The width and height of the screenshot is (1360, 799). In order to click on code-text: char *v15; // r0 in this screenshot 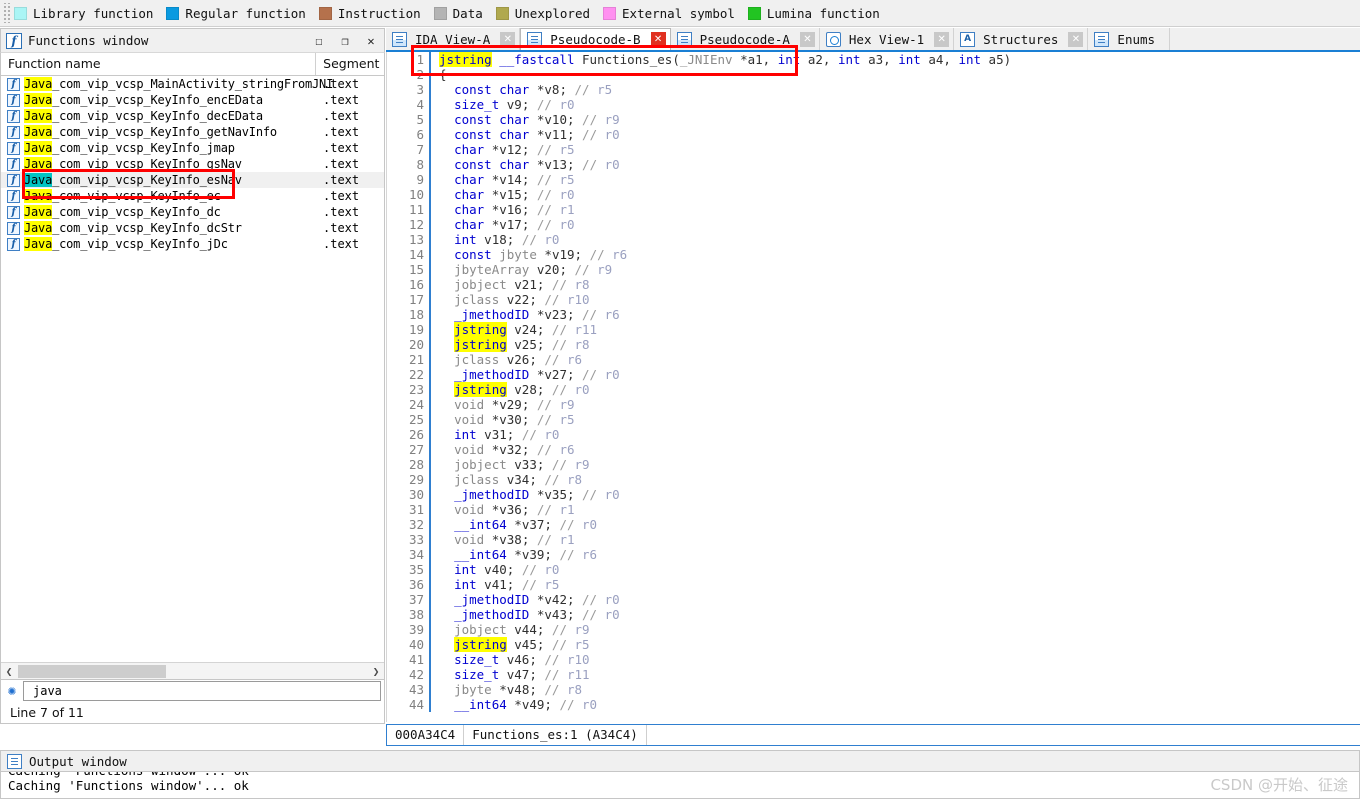, I will do `click(894, 194)`.